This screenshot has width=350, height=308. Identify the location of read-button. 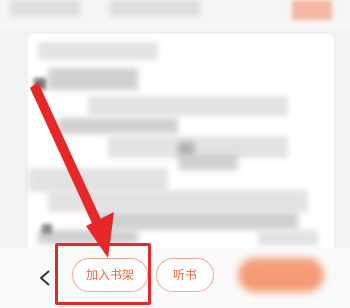
(281, 275).